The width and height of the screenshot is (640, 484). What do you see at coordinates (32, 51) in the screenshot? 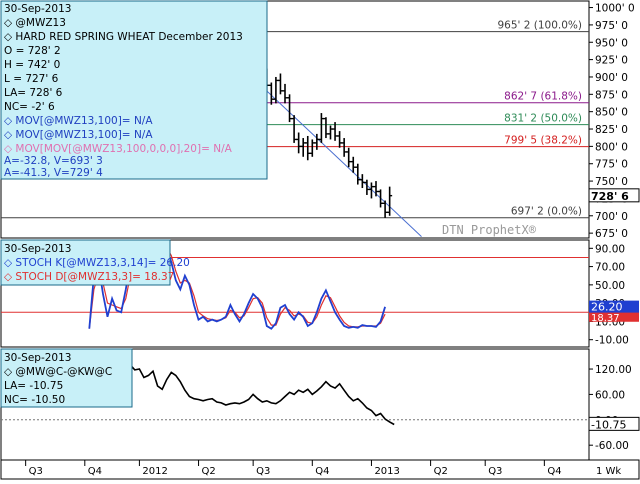
I see `price-legend-open: O = 728' 2` at bounding box center [32, 51].